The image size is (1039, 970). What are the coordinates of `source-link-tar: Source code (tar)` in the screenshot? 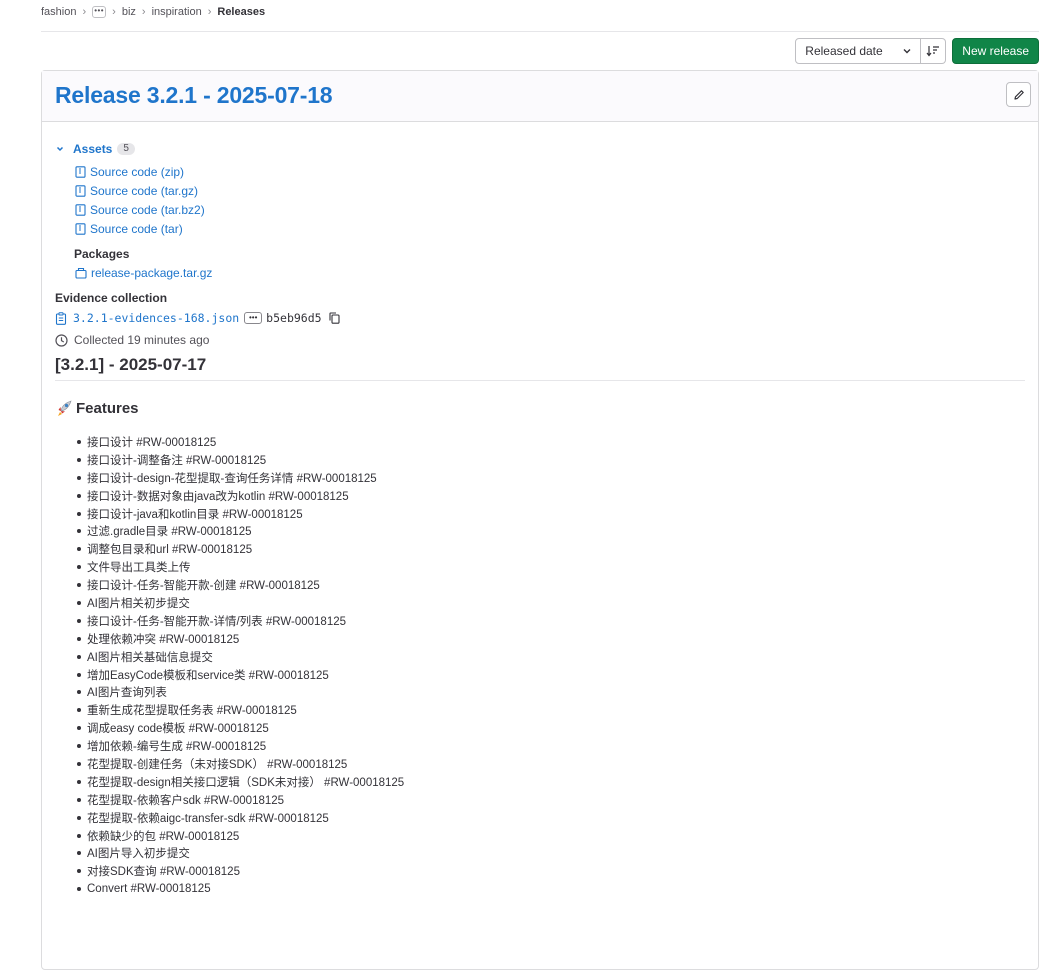 It's located at (129, 229).